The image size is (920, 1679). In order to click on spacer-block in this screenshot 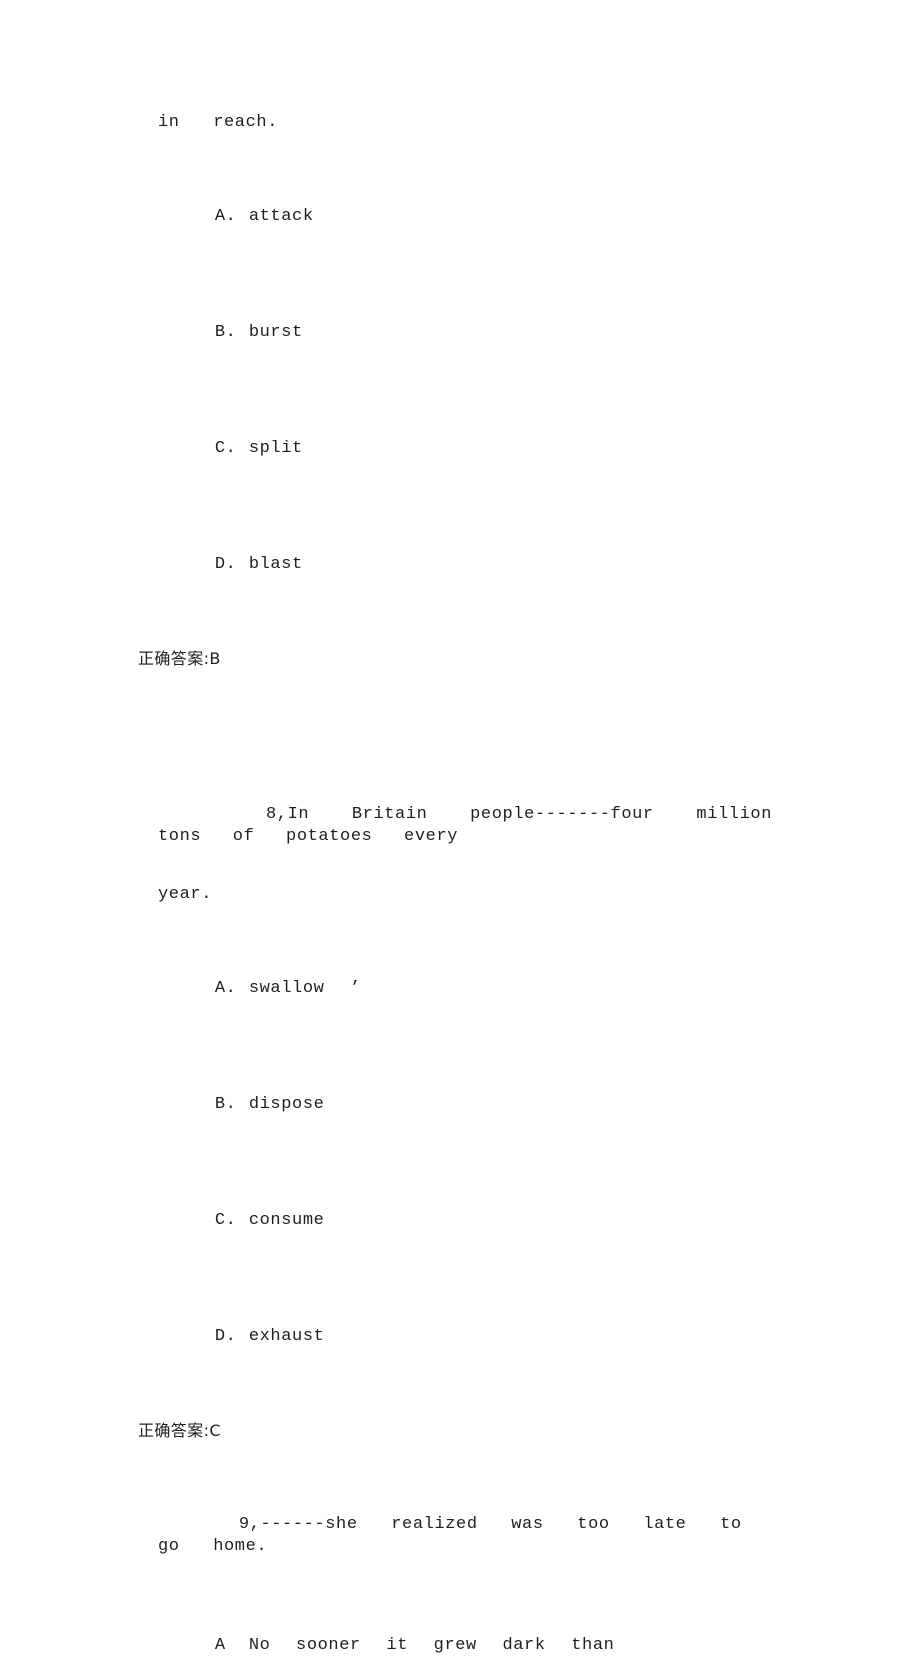, I will do `click(455, 726)`.